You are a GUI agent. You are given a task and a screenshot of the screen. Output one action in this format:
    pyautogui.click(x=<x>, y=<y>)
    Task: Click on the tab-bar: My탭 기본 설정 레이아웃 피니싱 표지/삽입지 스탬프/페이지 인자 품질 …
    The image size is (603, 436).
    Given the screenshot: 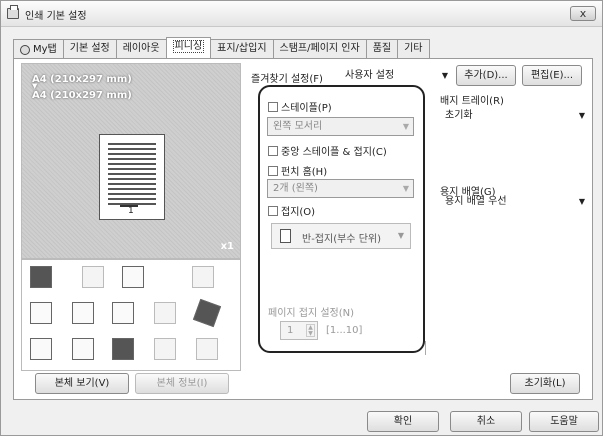 What is the action you would take?
    pyautogui.click(x=221, y=48)
    